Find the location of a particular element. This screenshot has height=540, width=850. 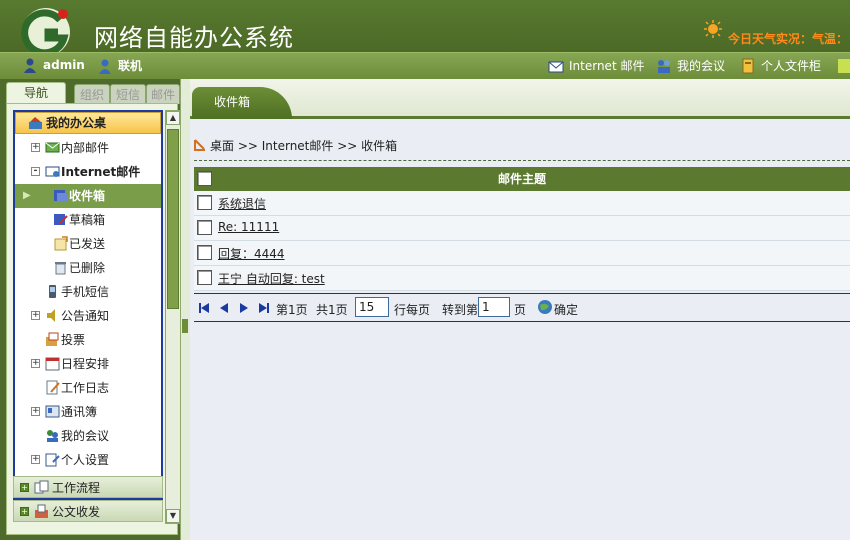

confirm-button: 确定 is located at coordinates (566, 309).